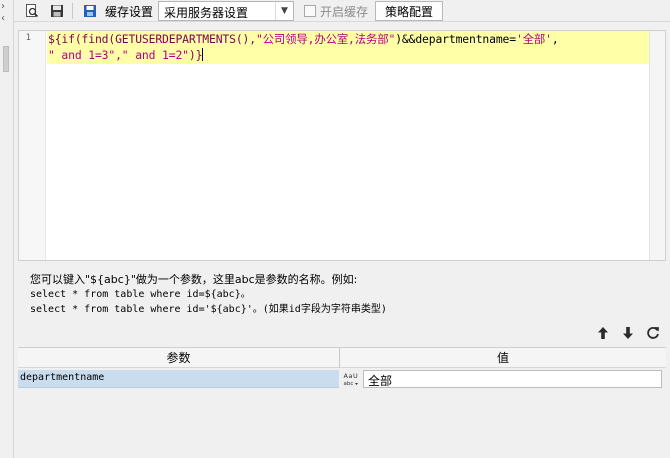 The height and width of the screenshot is (458, 670). I want to click on scroll-grip, so click(6, 59).